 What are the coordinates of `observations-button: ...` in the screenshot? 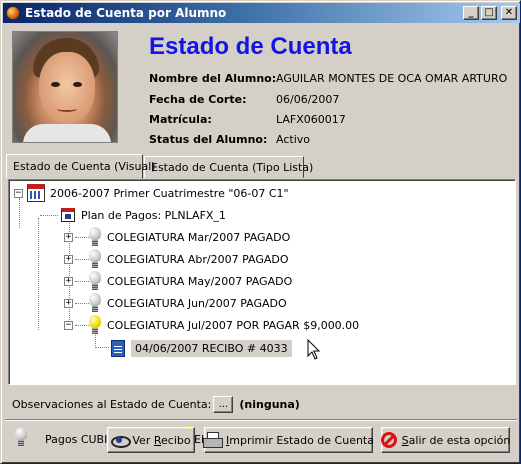 It's located at (223, 404).